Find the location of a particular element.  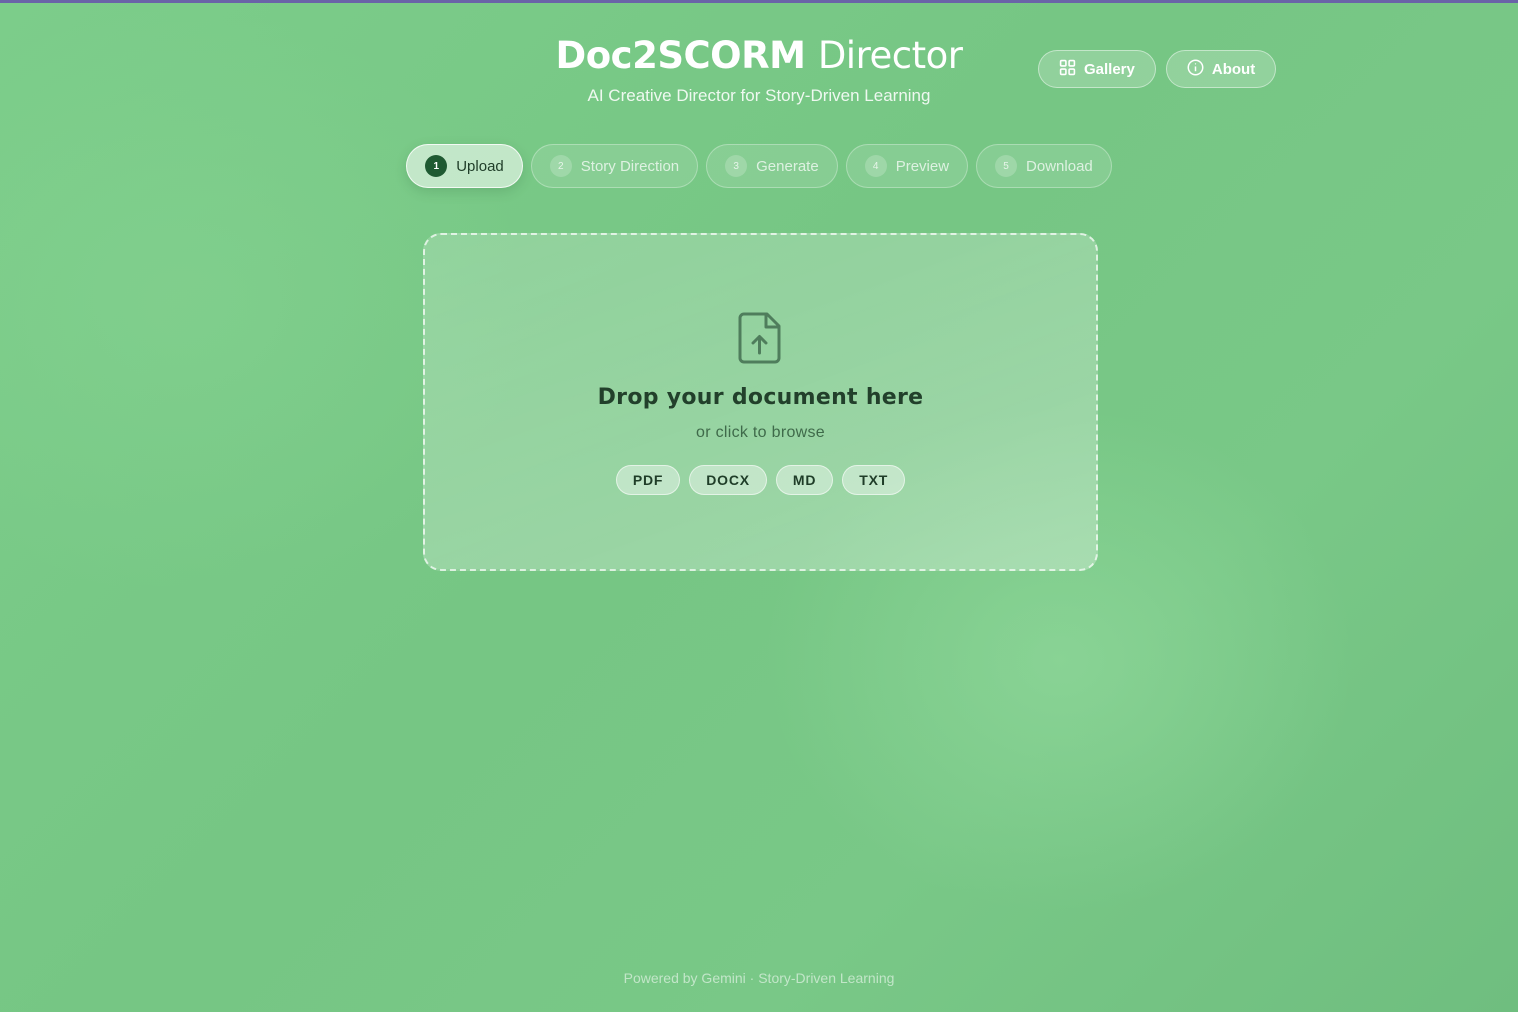

step-story-direction: 2 Story Direction is located at coordinates (614, 166).